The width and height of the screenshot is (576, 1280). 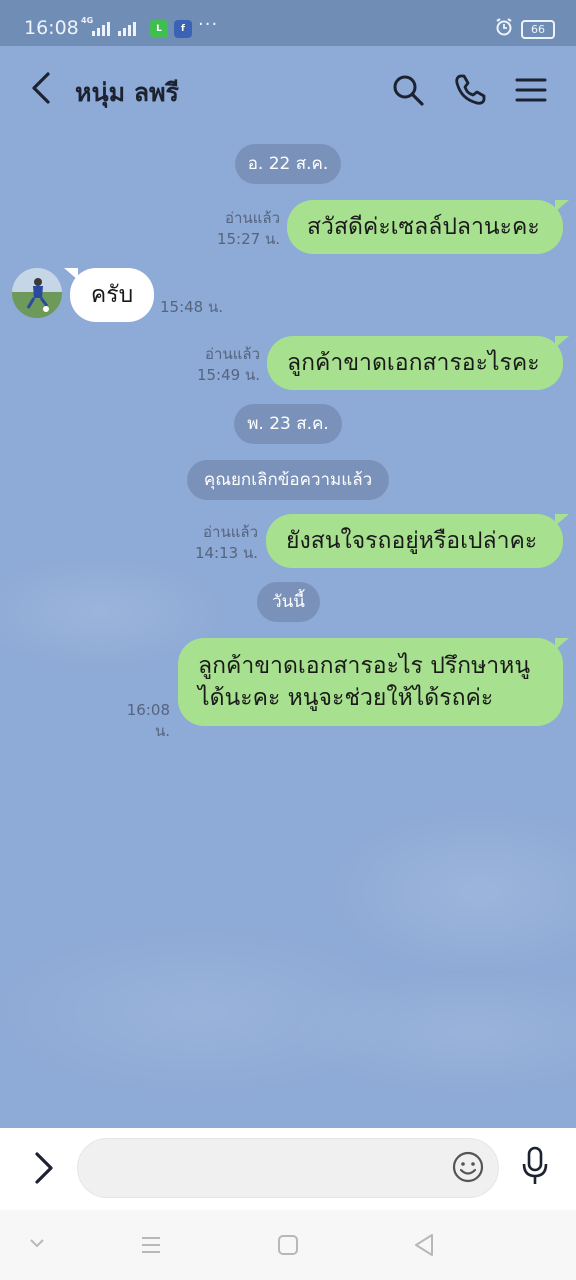 I want to click on status-time: 16:08, so click(x=51, y=28).